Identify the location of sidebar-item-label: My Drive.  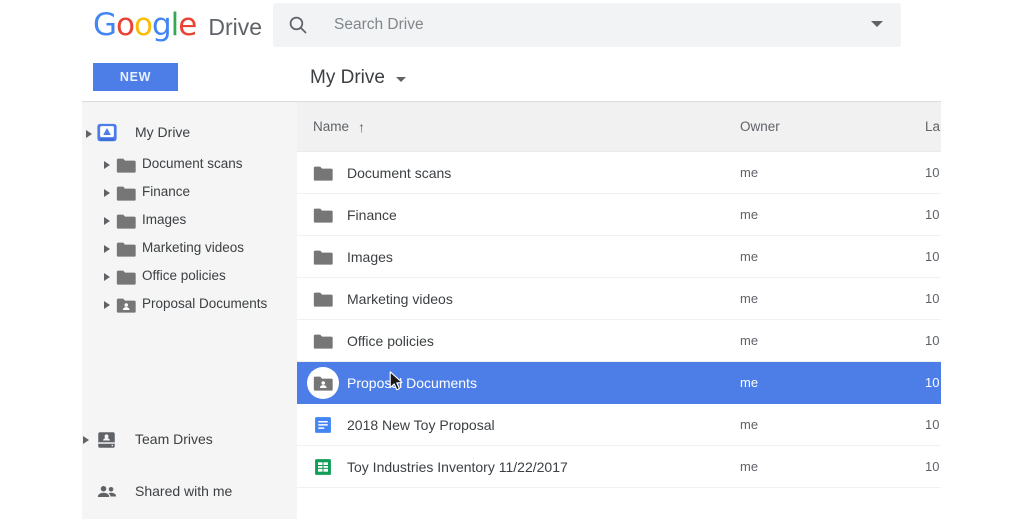
(163, 132).